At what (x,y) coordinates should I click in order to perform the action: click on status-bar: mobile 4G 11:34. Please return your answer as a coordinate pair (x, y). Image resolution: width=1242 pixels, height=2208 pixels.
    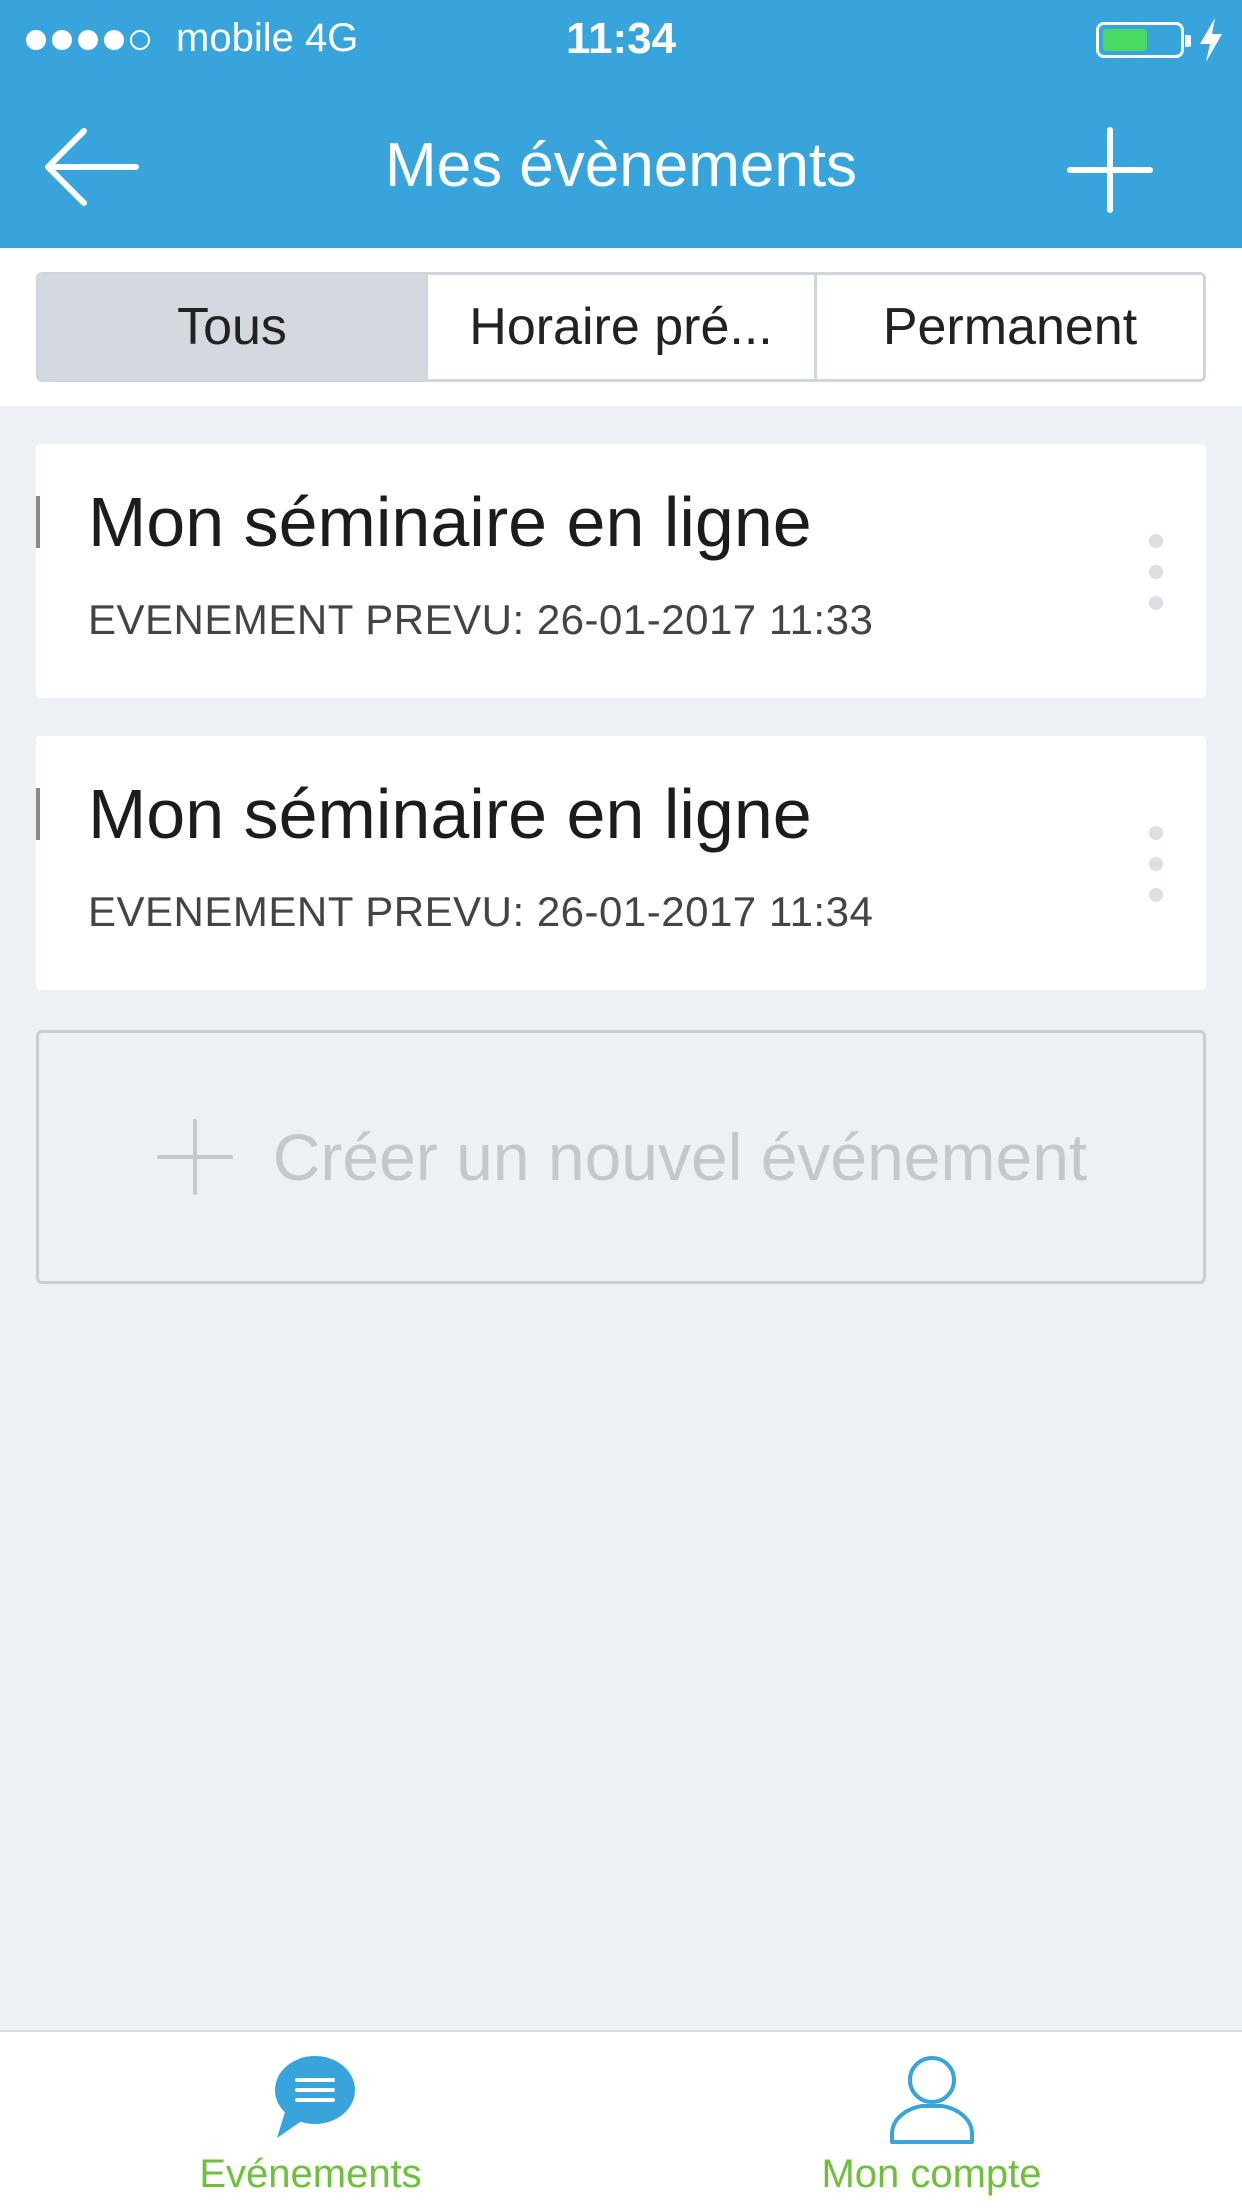
    Looking at the image, I should click on (621, 40).